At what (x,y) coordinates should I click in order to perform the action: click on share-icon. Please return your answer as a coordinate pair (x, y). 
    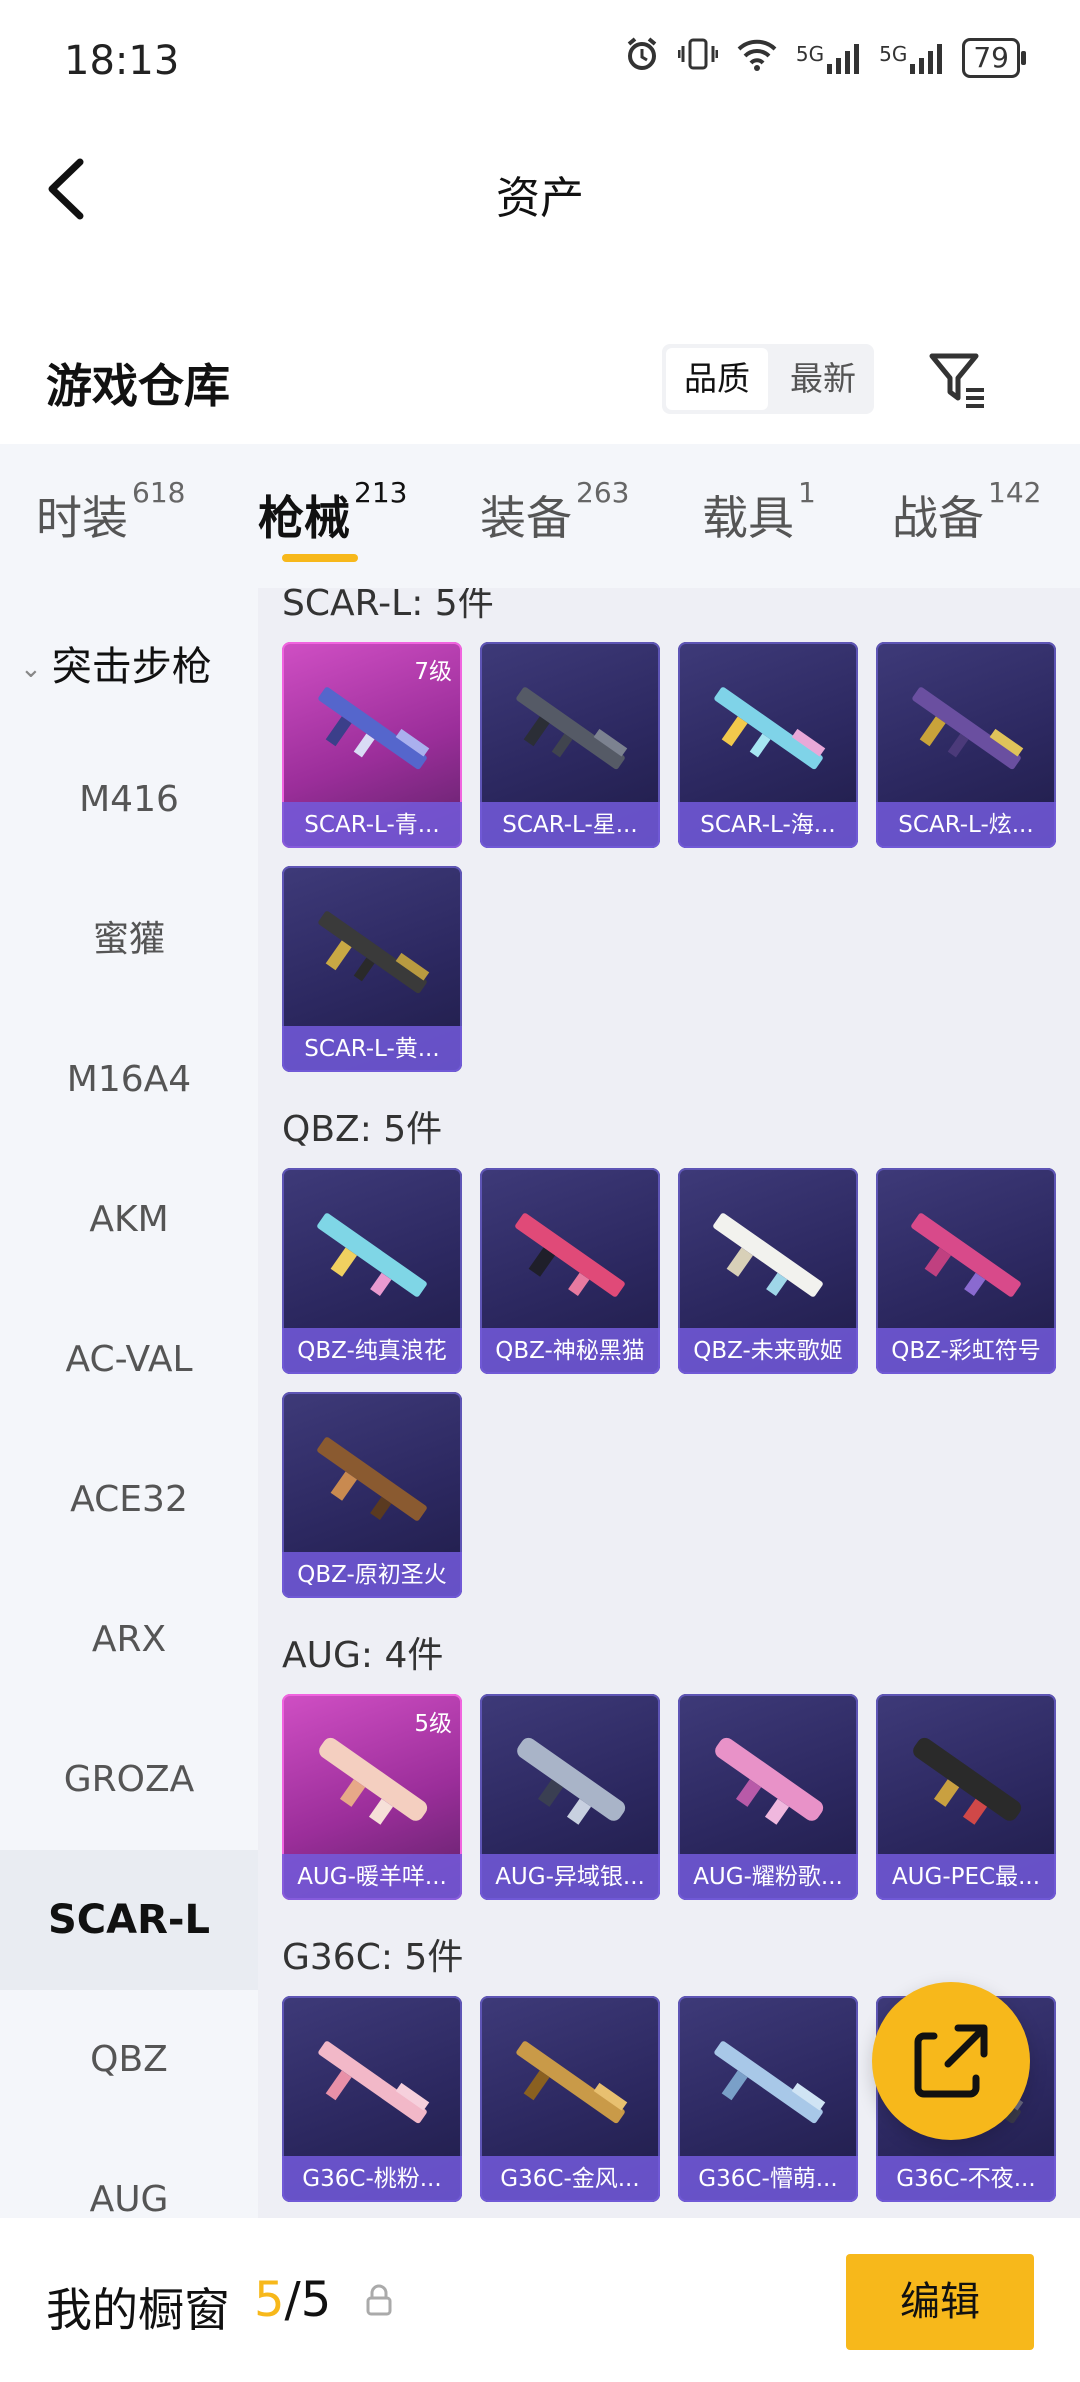
    Looking at the image, I should click on (951, 2061).